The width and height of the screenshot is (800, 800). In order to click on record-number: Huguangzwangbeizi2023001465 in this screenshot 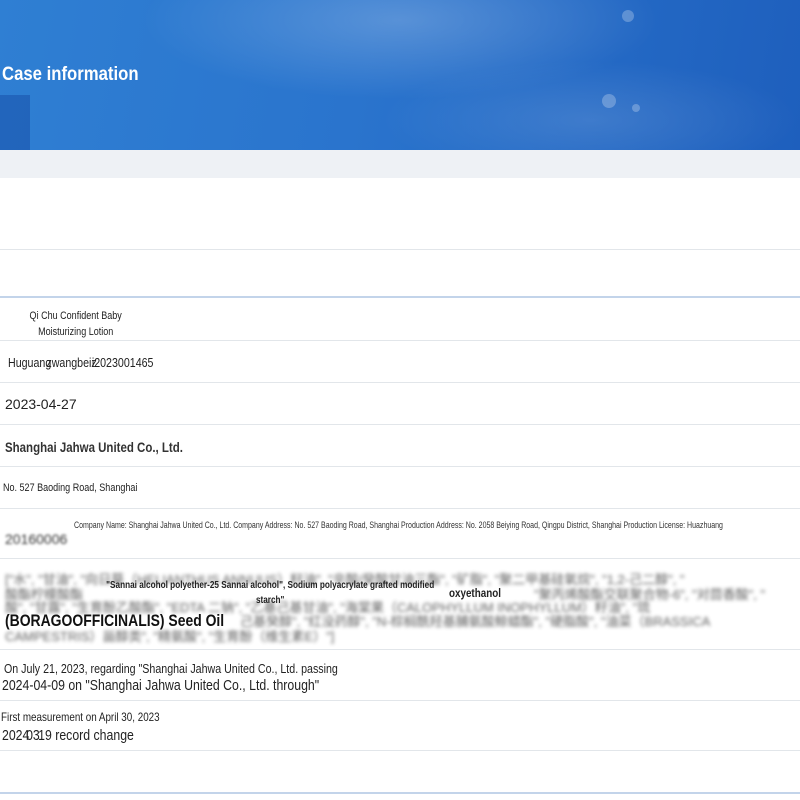, I will do `click(80, 362)`.